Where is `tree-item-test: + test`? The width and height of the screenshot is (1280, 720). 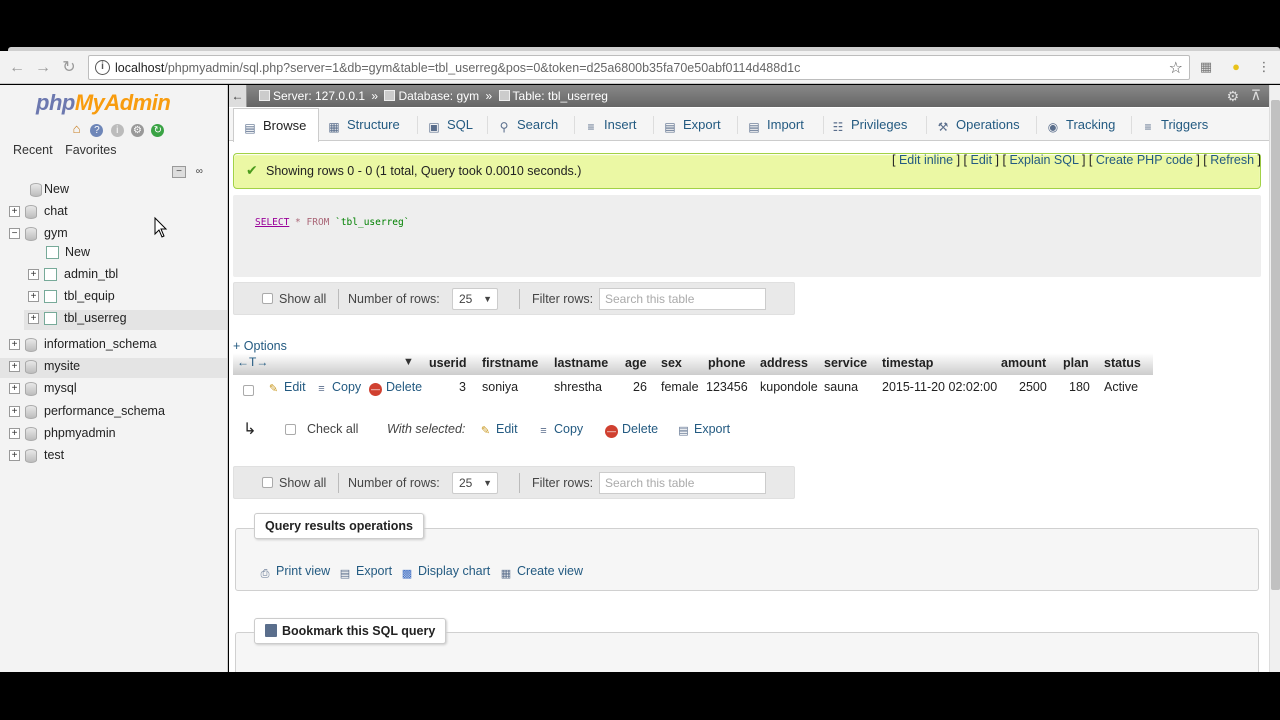 tree-item-test: + test is located at coordinates (114, 457).